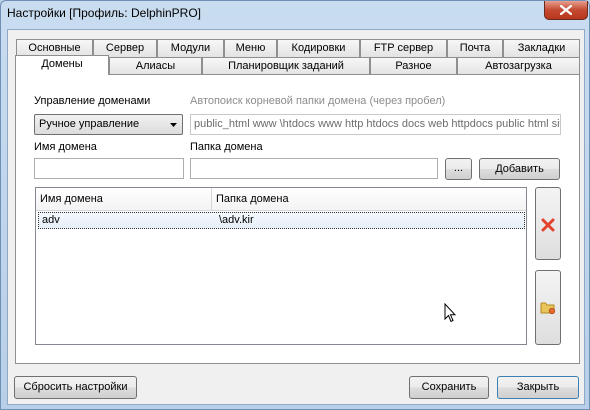  I want to click on tab-menu: Меню, so click(250, 48).